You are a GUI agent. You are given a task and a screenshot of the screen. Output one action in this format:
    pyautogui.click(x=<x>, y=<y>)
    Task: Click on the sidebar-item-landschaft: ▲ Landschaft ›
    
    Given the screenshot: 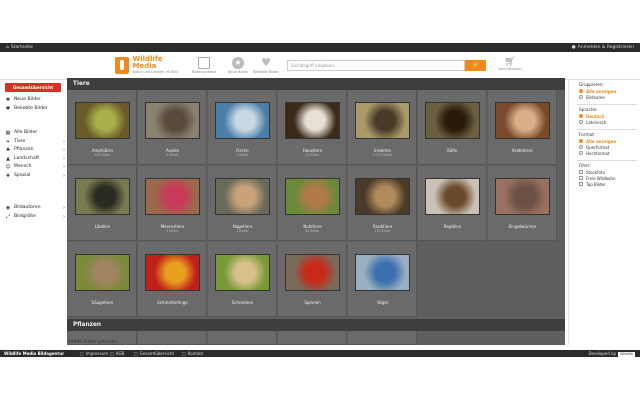 What is the action you would take?
    pyautogui.click(x=35, y=159)
    